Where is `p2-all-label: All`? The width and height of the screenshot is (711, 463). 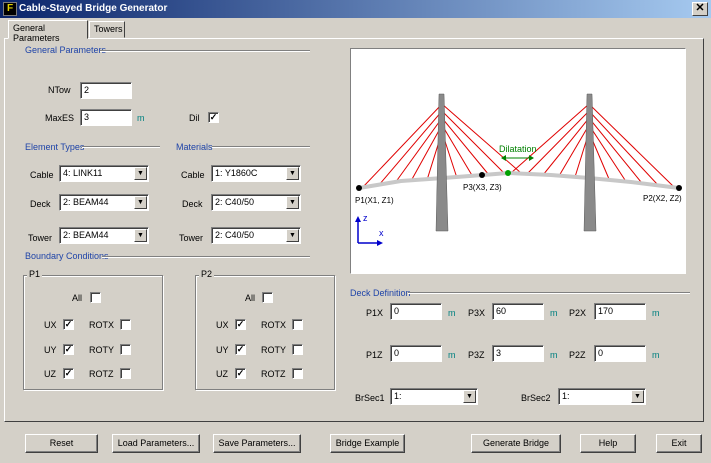 p2-all-label: All is located at coordinates (250, 298).